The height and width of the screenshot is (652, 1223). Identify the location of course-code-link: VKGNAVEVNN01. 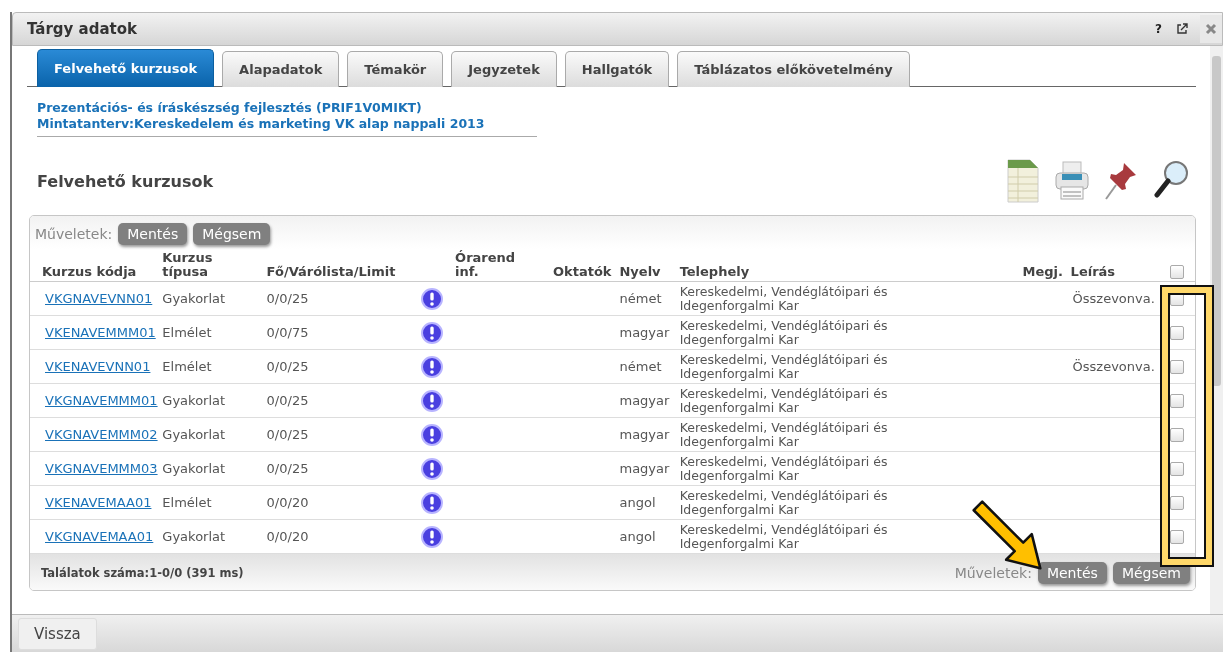
(99, 298).